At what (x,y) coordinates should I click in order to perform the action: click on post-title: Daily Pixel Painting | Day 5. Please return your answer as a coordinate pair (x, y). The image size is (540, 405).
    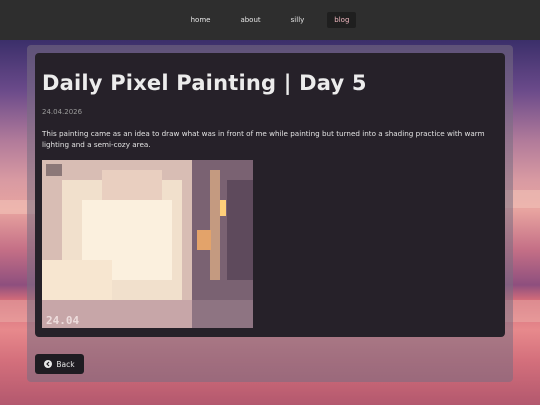
    Looking at the image, I should click on (204, 83).